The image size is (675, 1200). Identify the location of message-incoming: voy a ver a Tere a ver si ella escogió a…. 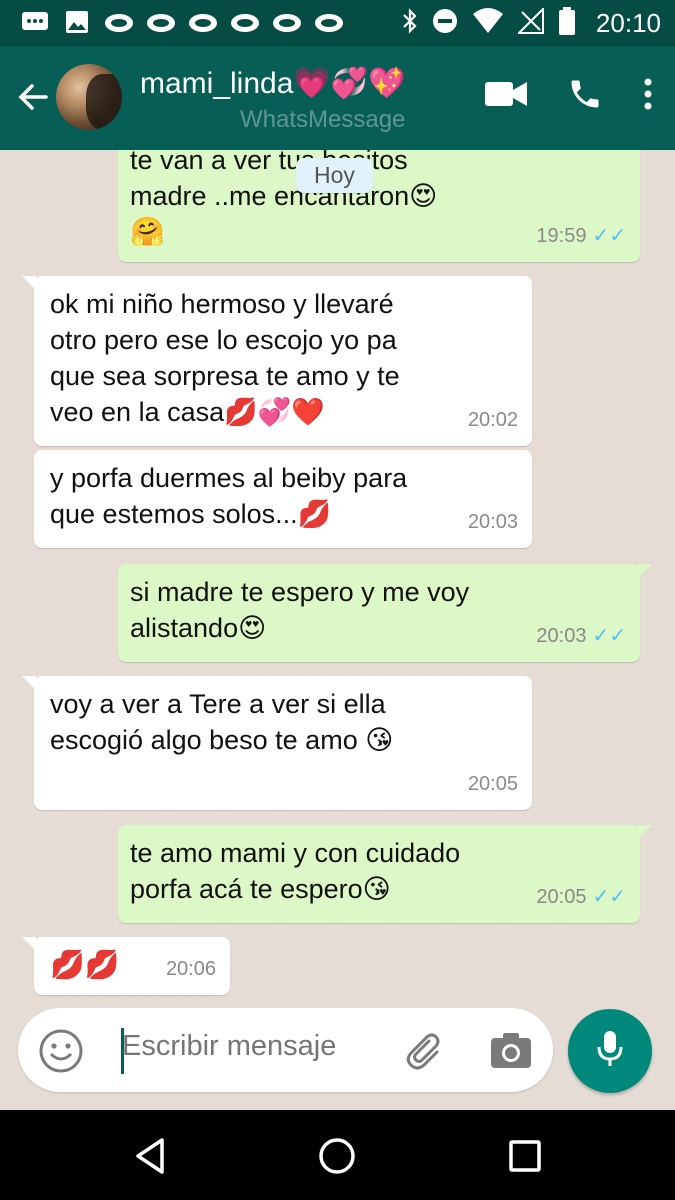
(277, 743).